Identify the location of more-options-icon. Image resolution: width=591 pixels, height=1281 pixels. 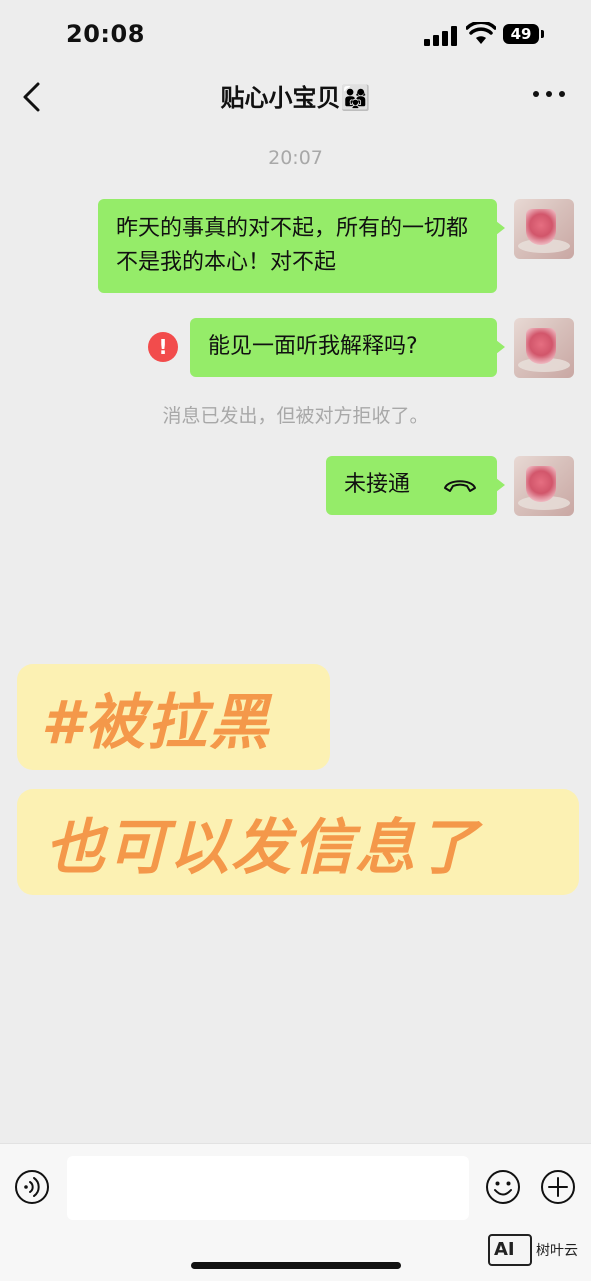
(549, 94).